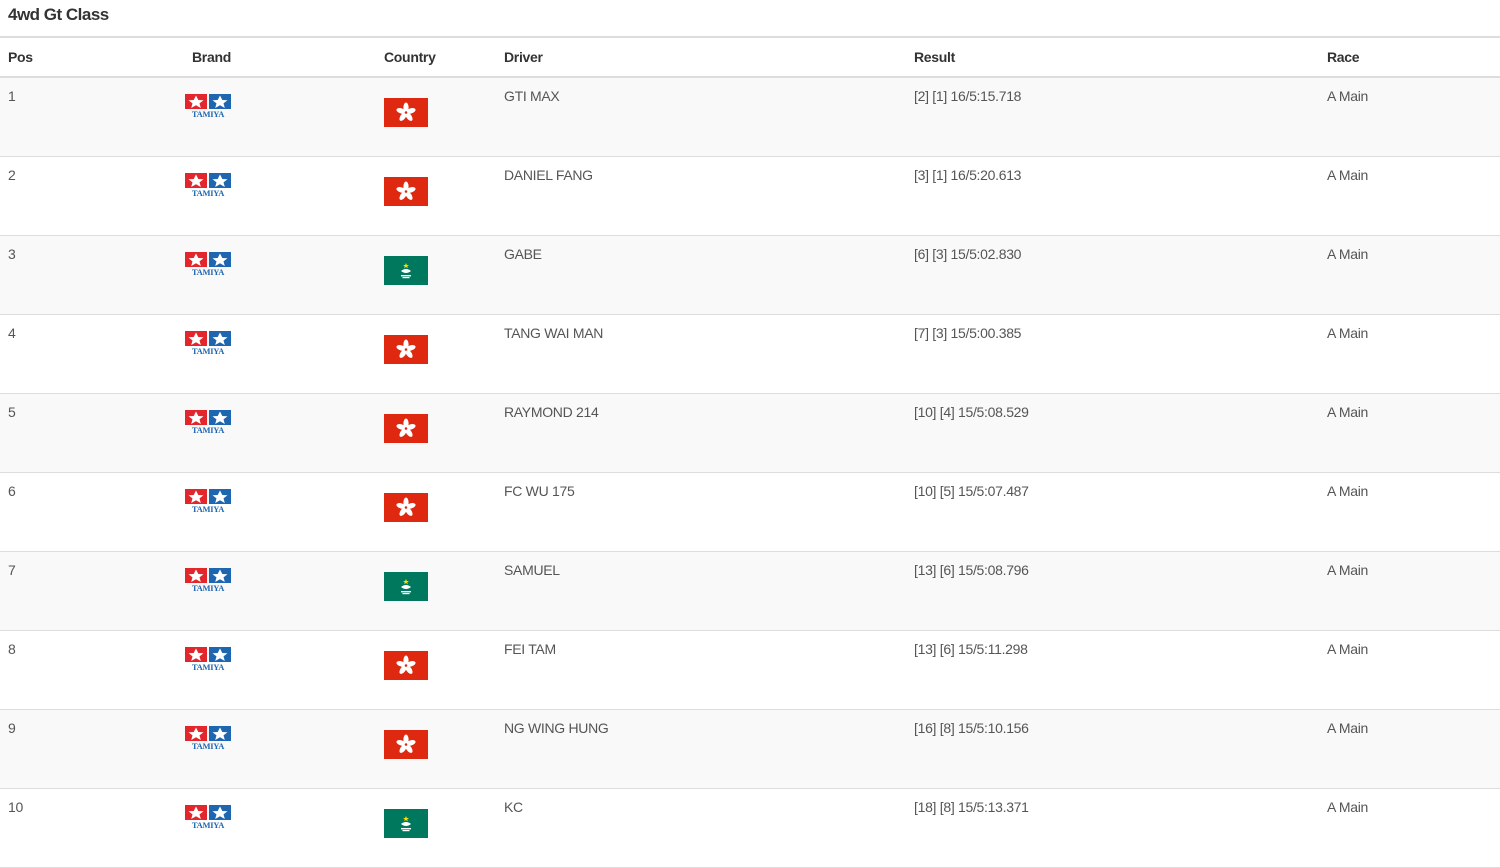  I want to click on table-row: 10 TAMIYA KC [18] [8] 15/5:13.371 A Main, so click(750, 828).